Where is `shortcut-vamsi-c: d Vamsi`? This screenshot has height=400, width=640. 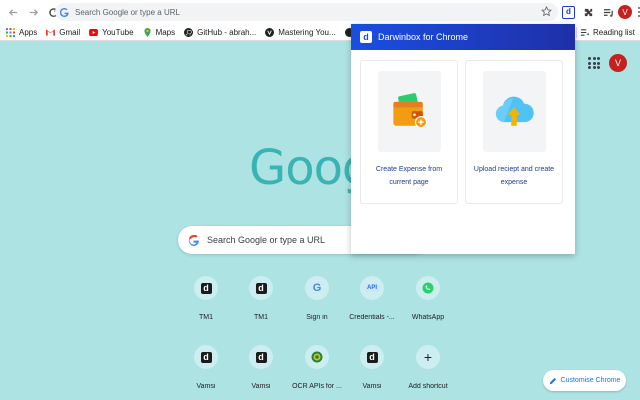 shortcut-vamsi-c: d Vamsi is located at coordinates (372, 367).